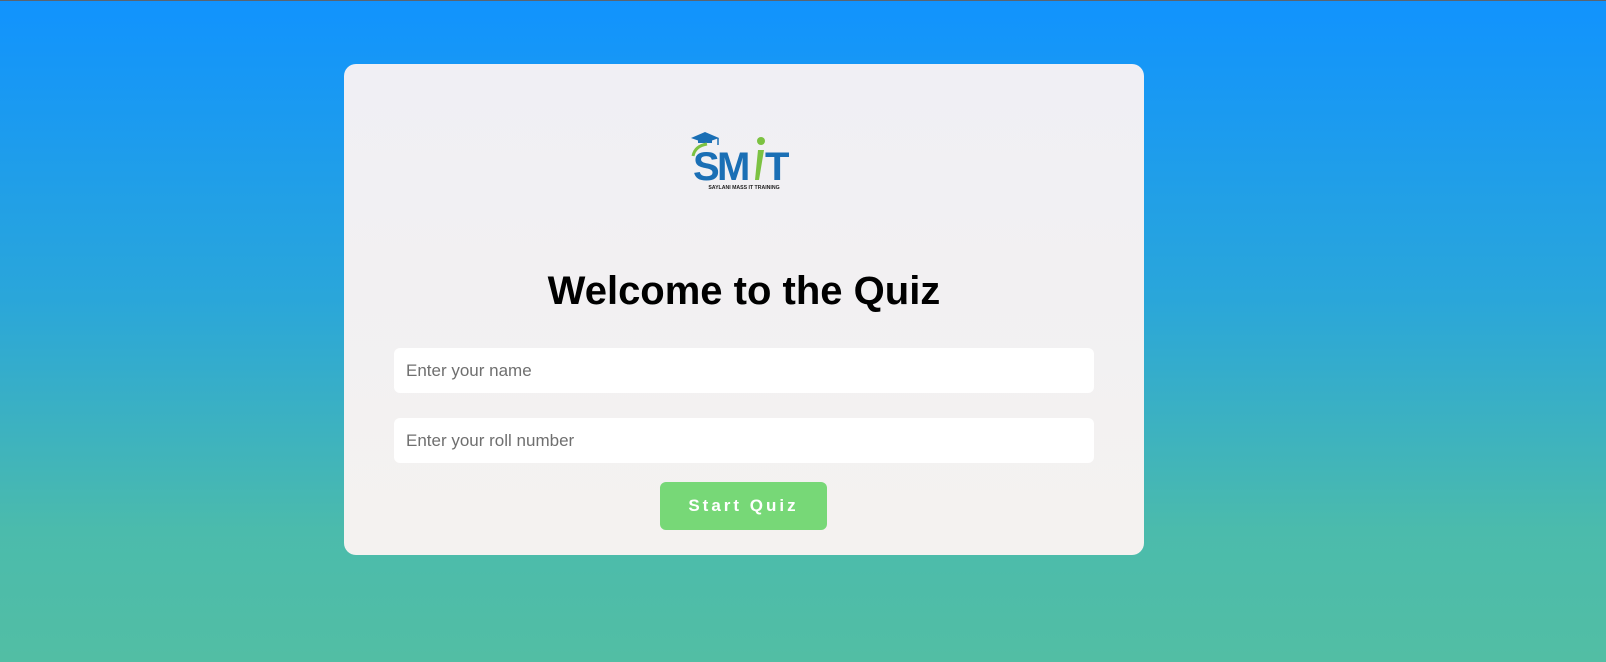 Image resolution: width=1606 pixels, height=662 pixels. I want to click on smit-logo-graphic: S M T SAYLANI MASS IT TRAINING, so click(740, 161).